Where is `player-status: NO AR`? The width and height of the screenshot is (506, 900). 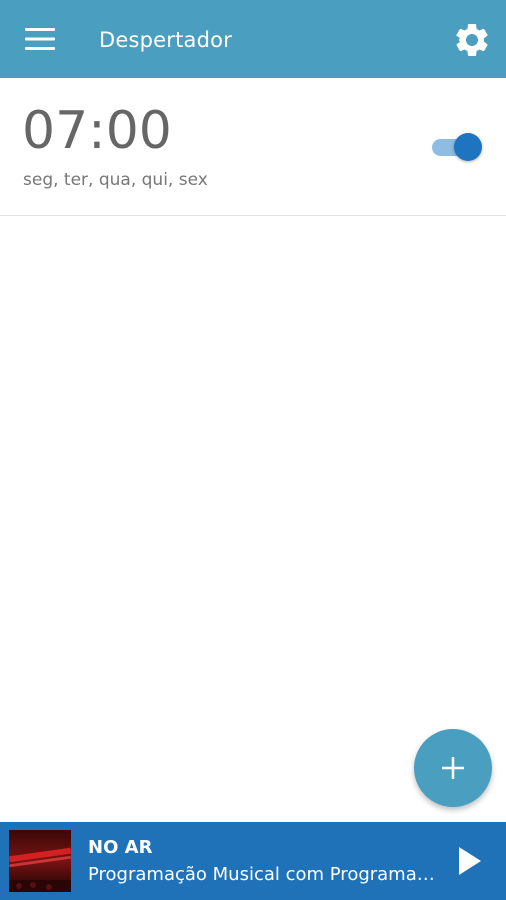
player-status: NO AR is located at coordinates (120, 847).